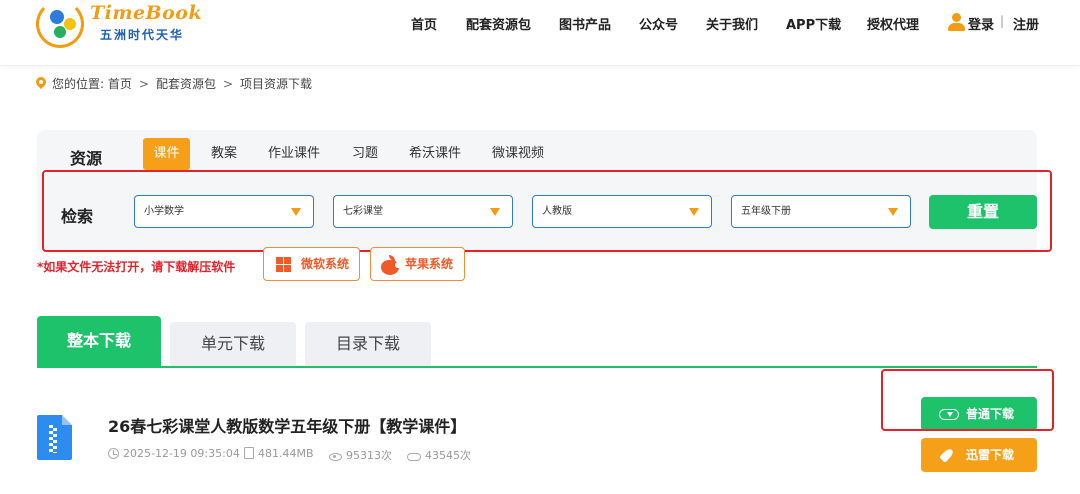 The height and width of the screenshot is (494, 1080). What do you see at coordinates (233, 345) in the screenshot?
I see `tab-unit-download: 单元下载` at bounding box center [233, 345].